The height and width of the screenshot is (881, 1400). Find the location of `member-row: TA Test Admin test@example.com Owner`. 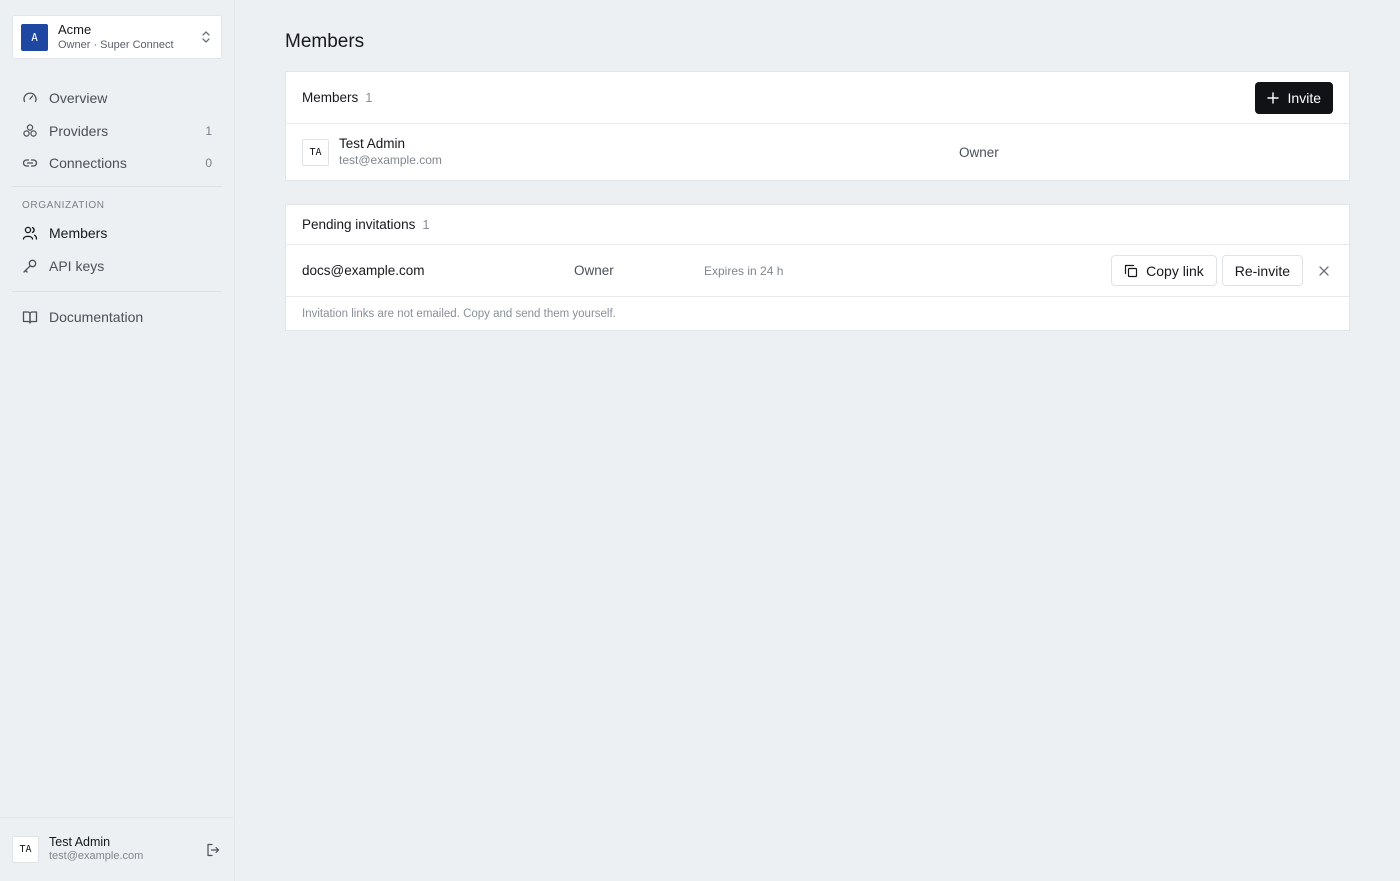

member-row: TA Test Admin test@example.com Owner is located at coordinates (817, 152).